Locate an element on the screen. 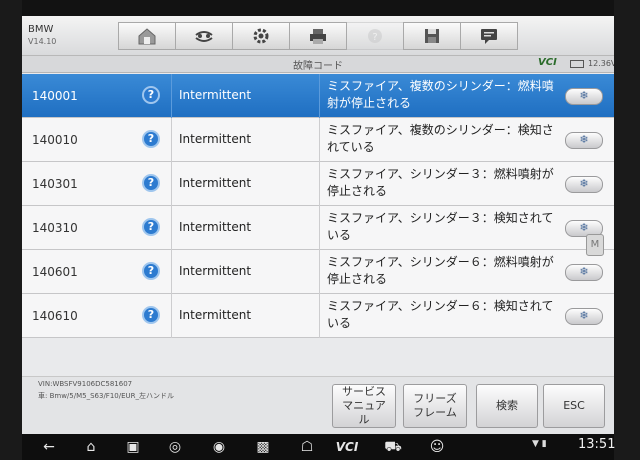  message-button is located at coordinates (489, 36).